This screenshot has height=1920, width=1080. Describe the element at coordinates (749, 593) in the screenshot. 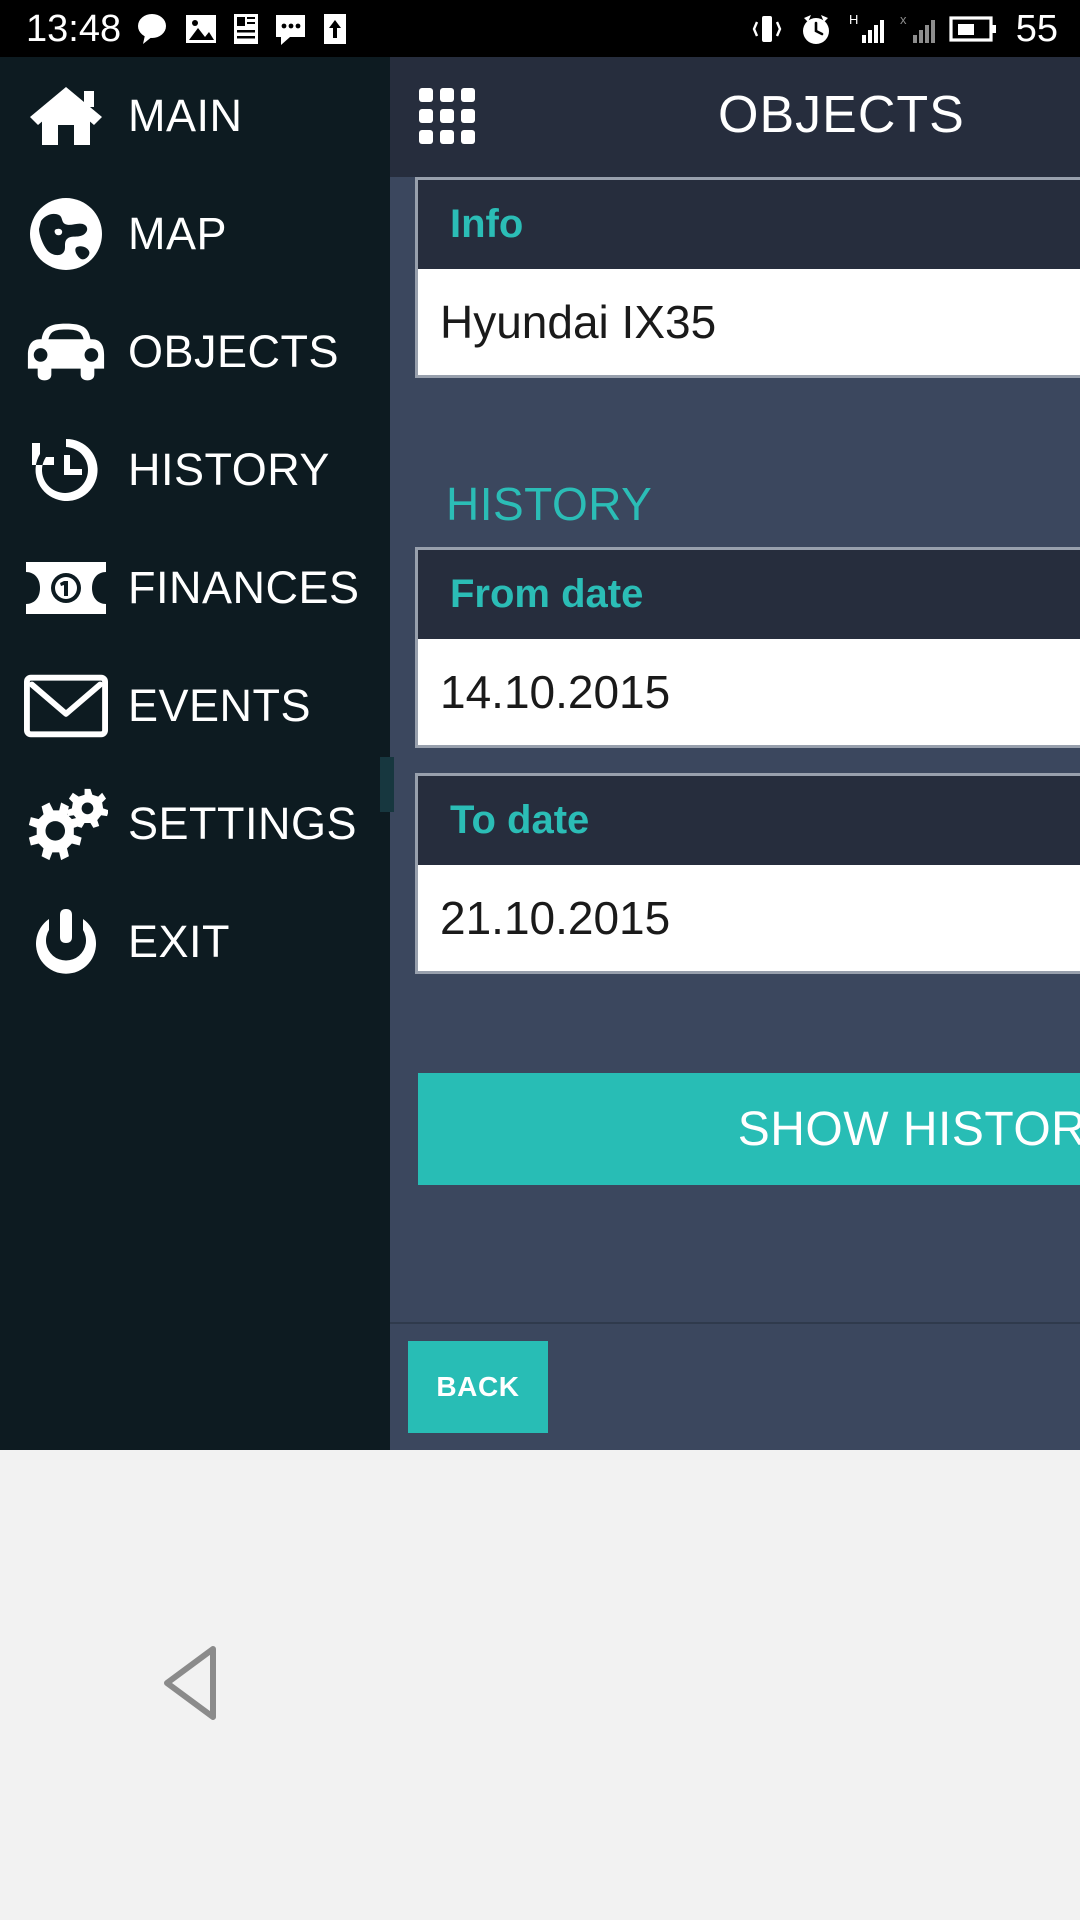

I see `from-date-label: From date` at that location.